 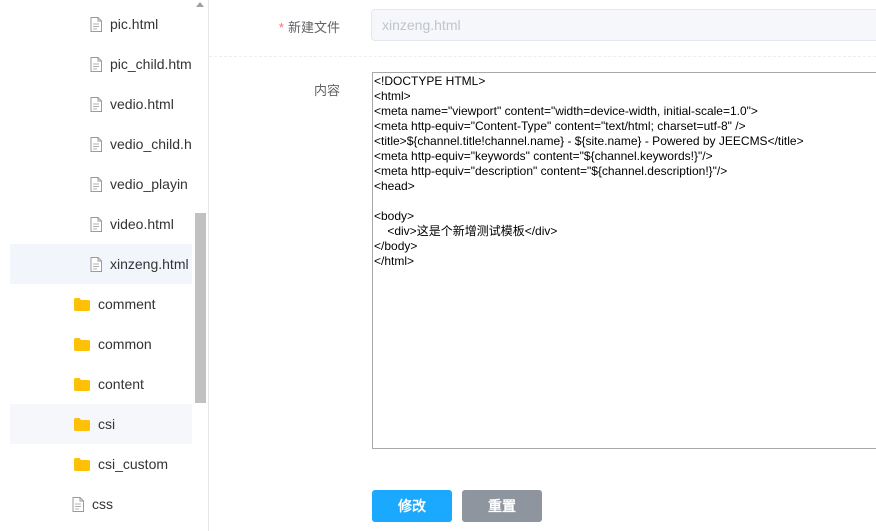 I want to click on tree-file-vedio-child-h: vedio_child.h, so click(x=101, y=144).